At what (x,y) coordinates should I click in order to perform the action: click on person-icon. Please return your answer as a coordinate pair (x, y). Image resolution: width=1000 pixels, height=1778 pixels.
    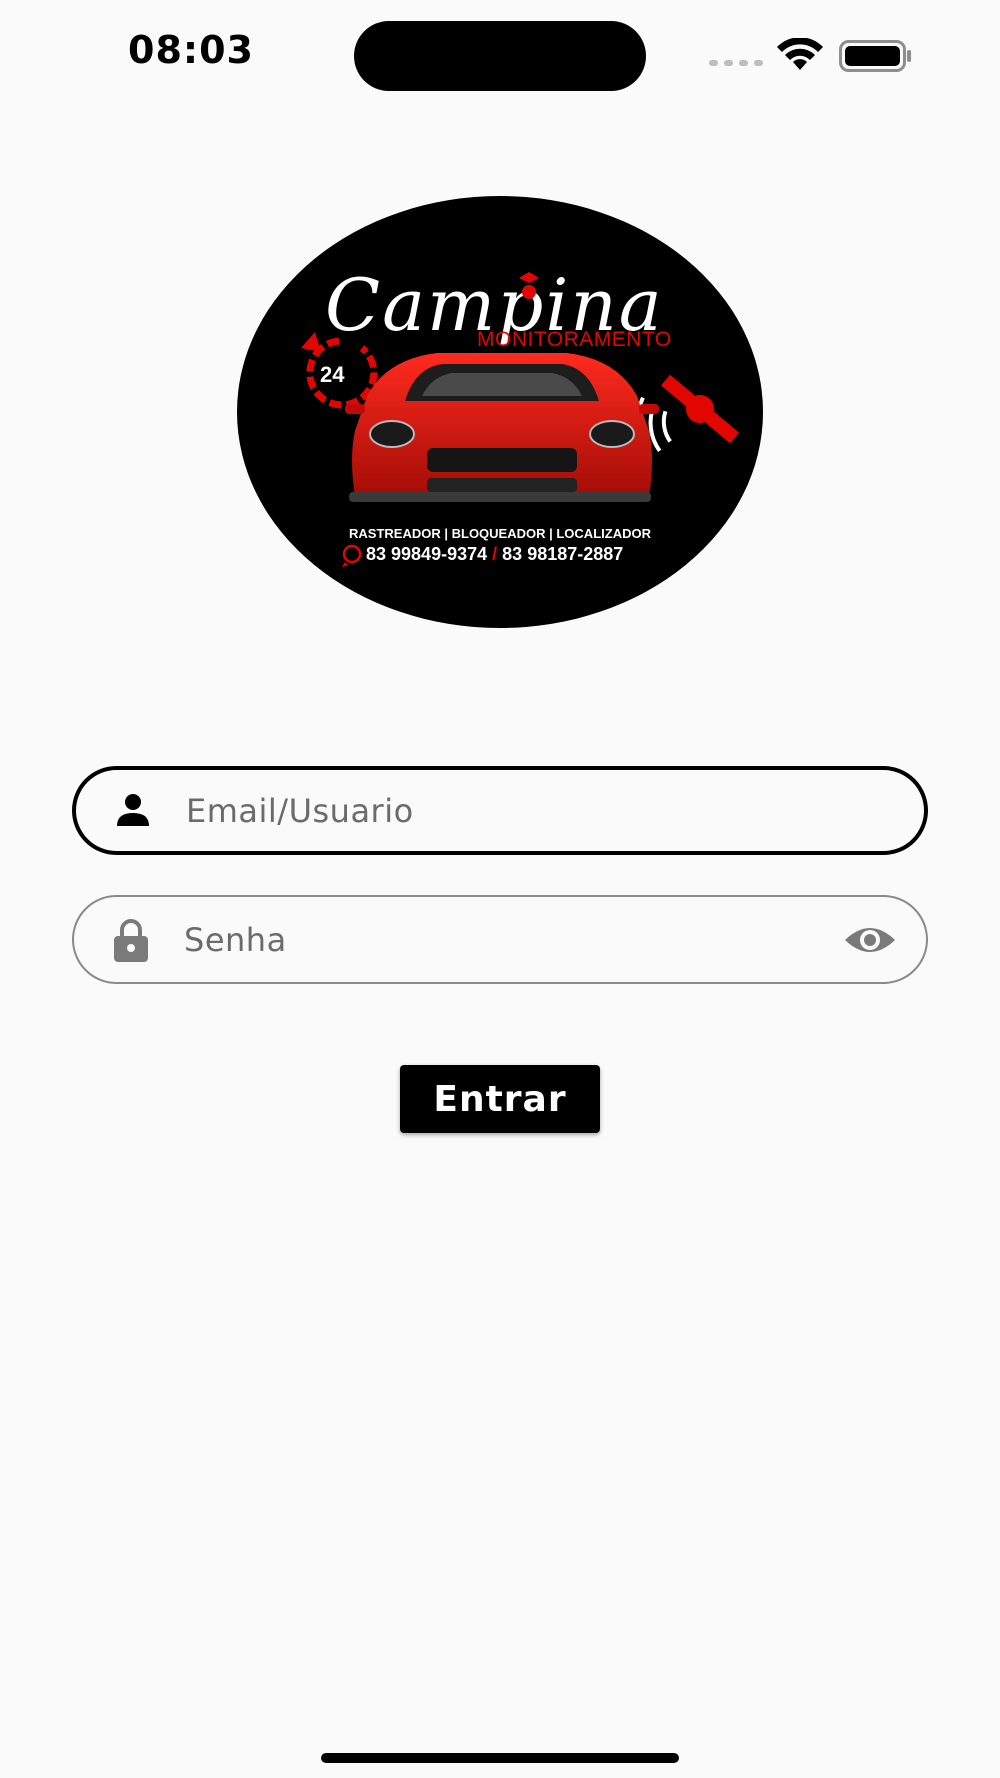
    Looking at the image, I should click on (133, 809).